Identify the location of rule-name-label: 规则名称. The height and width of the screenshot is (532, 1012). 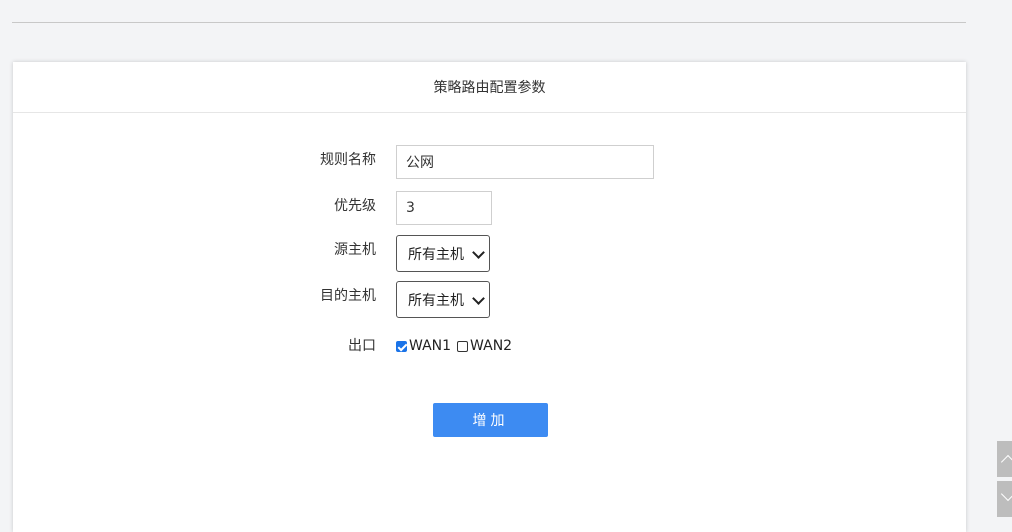
(348, 160).